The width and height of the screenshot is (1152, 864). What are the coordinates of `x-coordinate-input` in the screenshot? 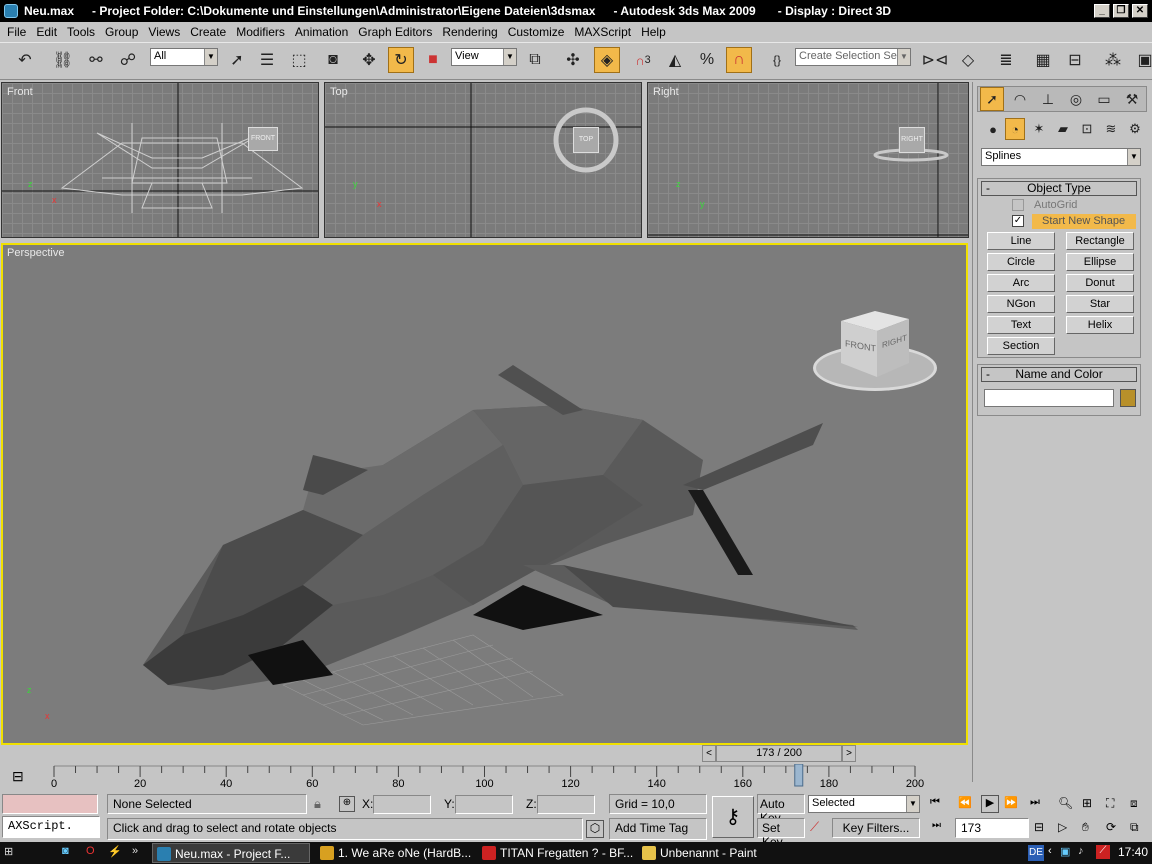 It's located at (402, 804).